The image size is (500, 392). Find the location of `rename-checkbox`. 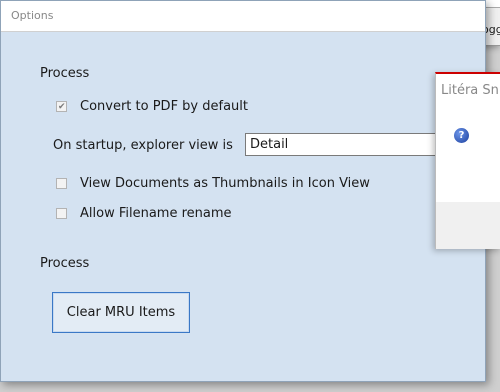

rename-checkbox is located at coordinates (61, 213).